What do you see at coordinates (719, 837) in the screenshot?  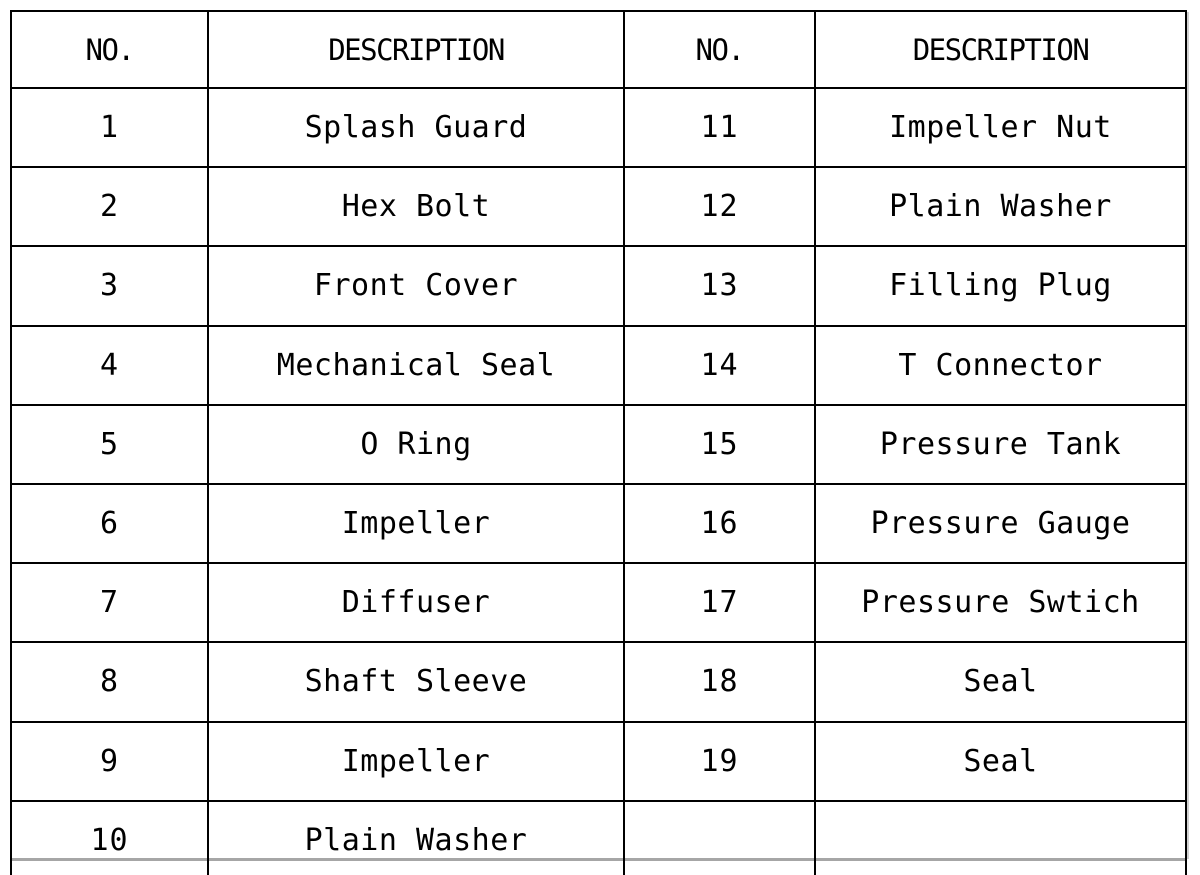 I see `cell-no-right` at bounding box center [719, 837].